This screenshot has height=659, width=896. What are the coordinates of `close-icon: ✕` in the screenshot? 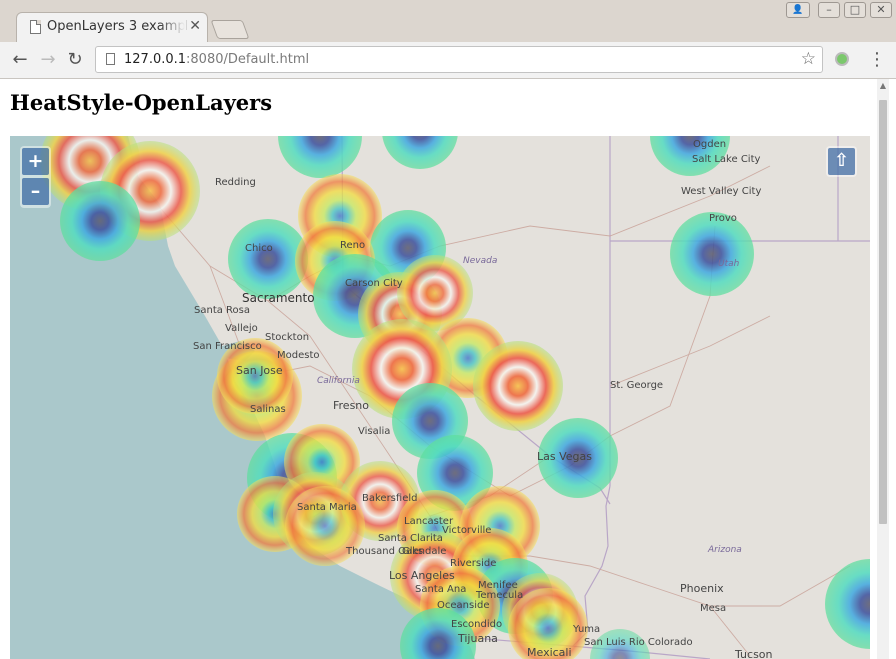 It's located at (881, 9).